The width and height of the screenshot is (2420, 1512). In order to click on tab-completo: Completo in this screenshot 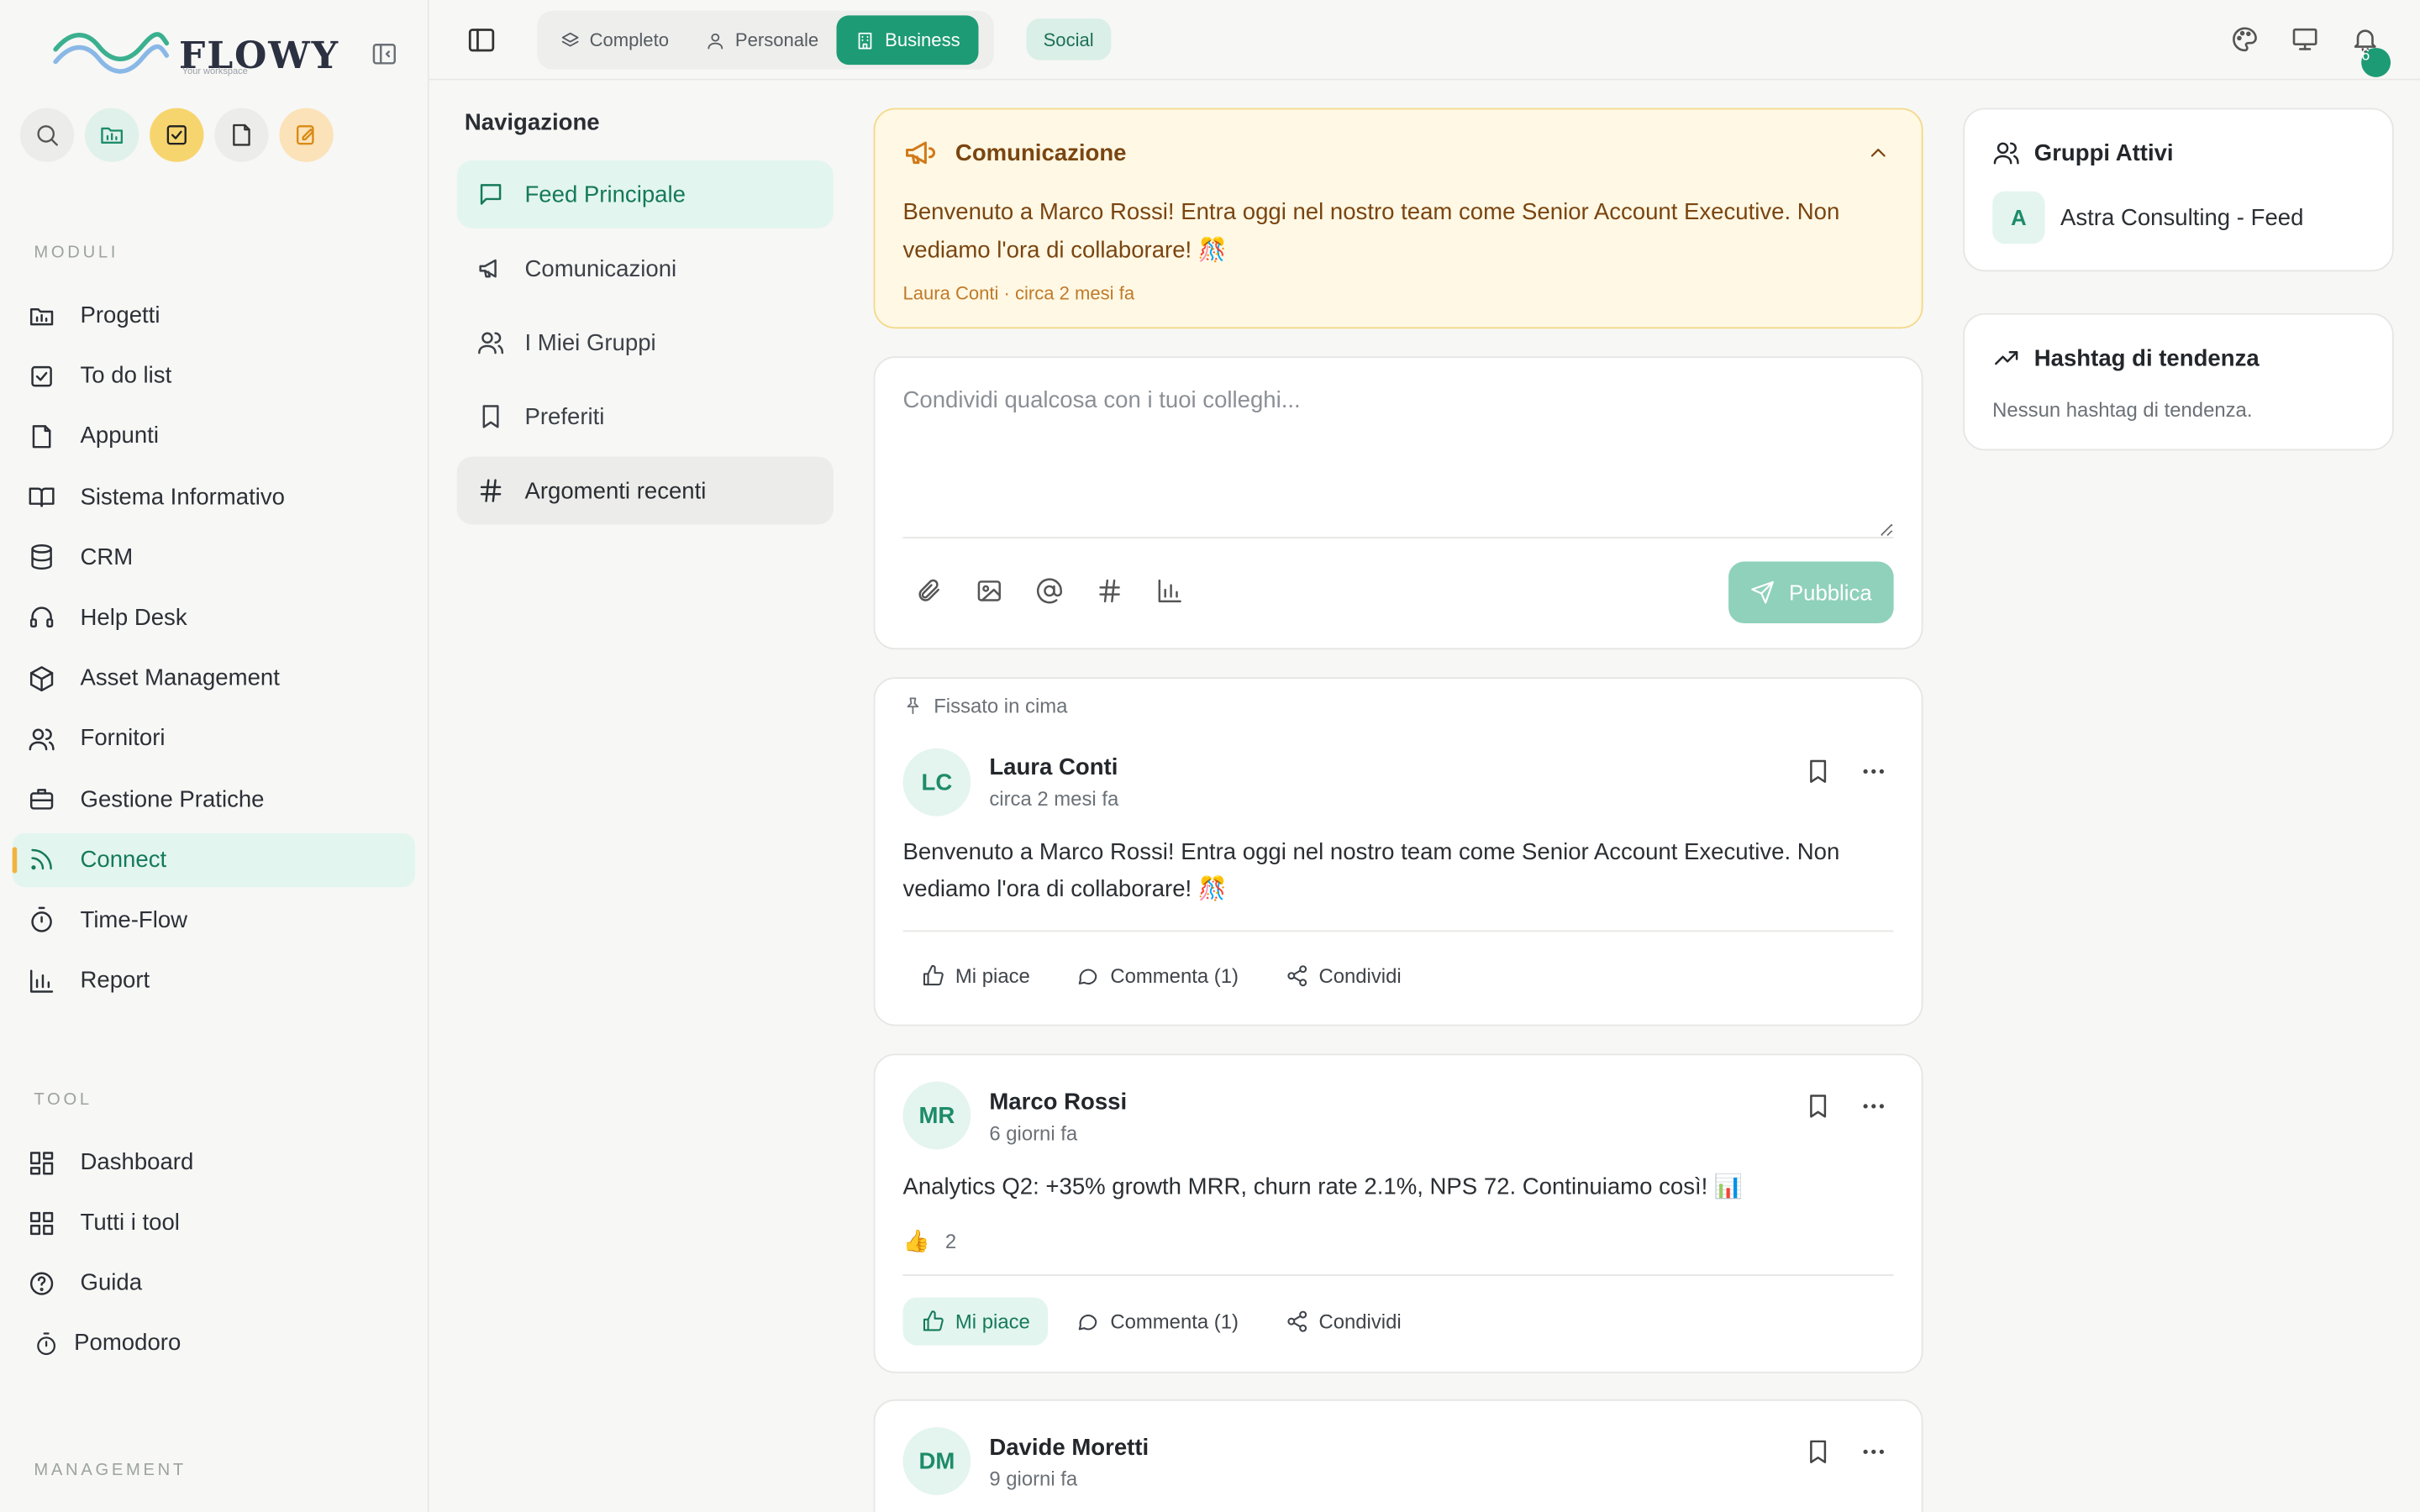, I will do `click(614, 40)`.